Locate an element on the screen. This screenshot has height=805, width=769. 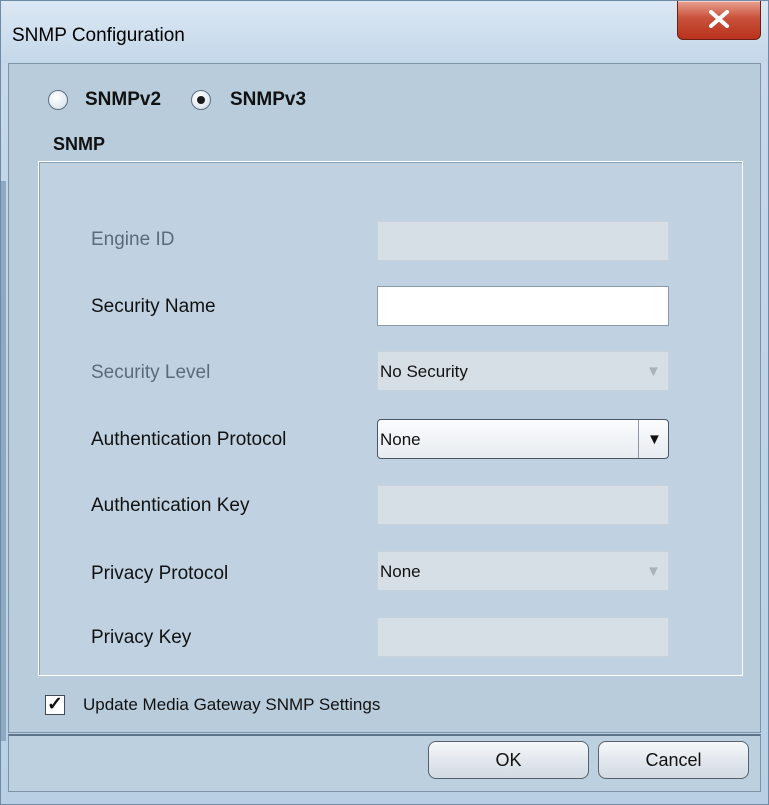
auth-protocol-value: None is located at coordinates (400, 439).